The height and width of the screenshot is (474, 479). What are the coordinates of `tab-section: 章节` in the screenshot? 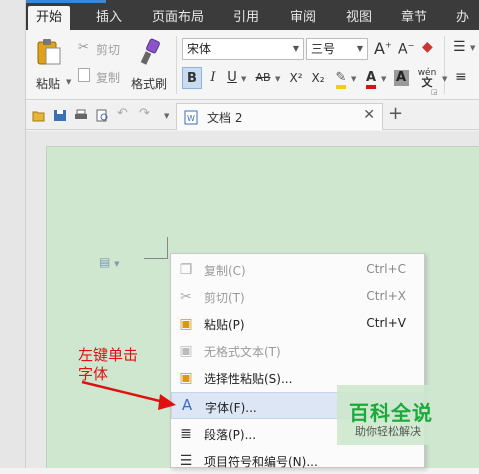 It's located at (414, 18).